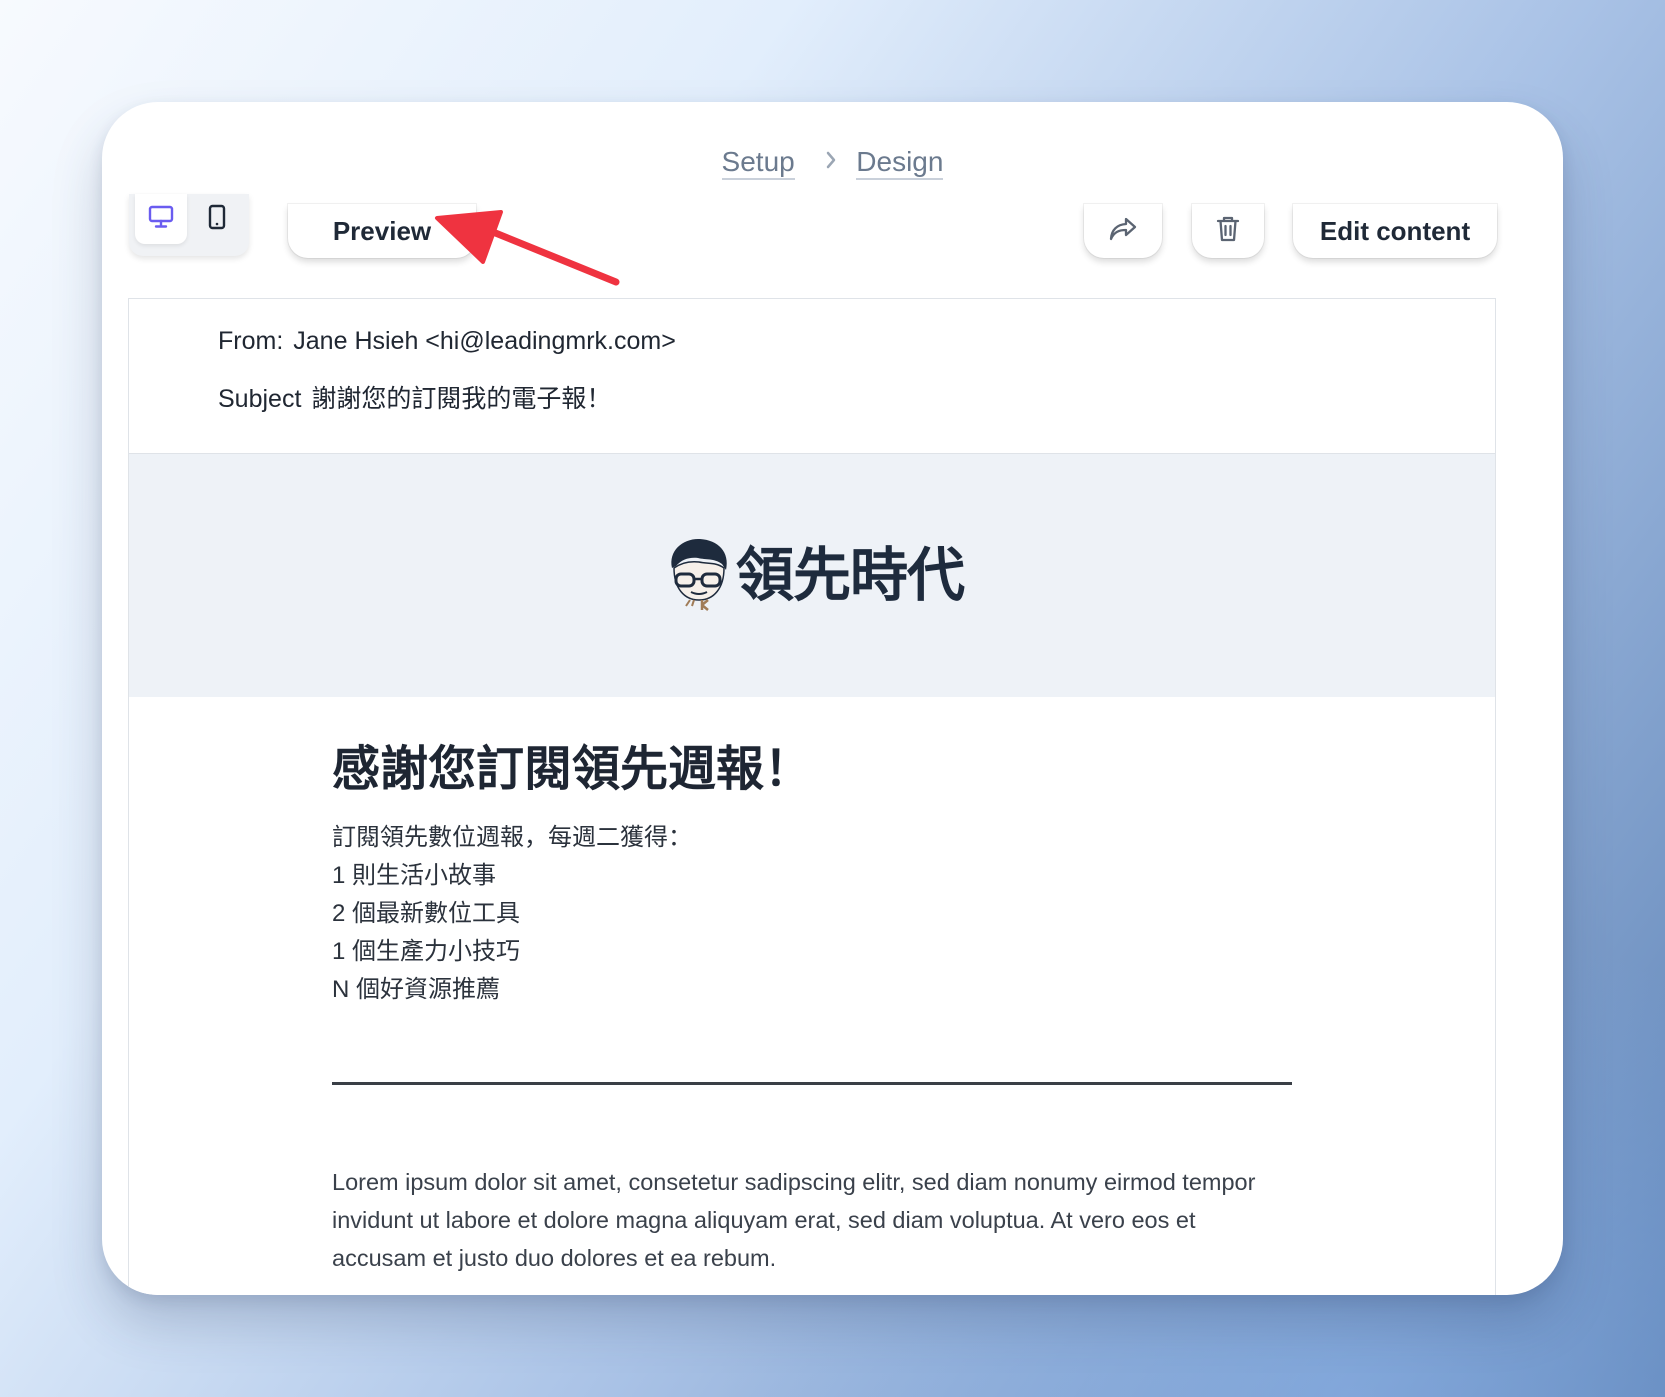  I want to click on breadcrumb-setup: Setup, so click(758, 163).